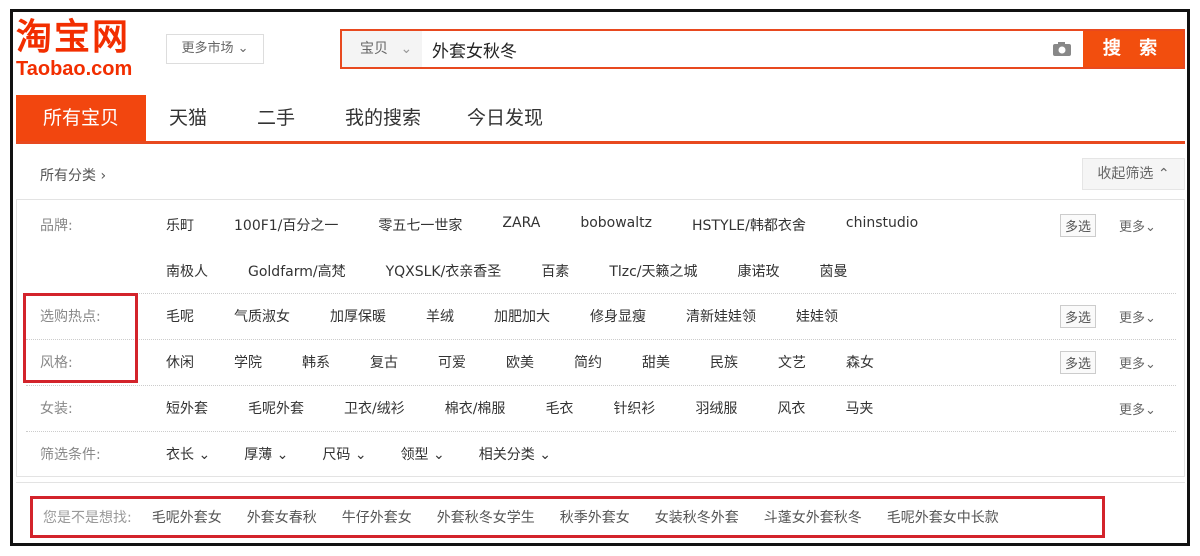 This screenshot has width=1200, height=556. I want to click on filter-option: 气质淑女, so click(262, 316).